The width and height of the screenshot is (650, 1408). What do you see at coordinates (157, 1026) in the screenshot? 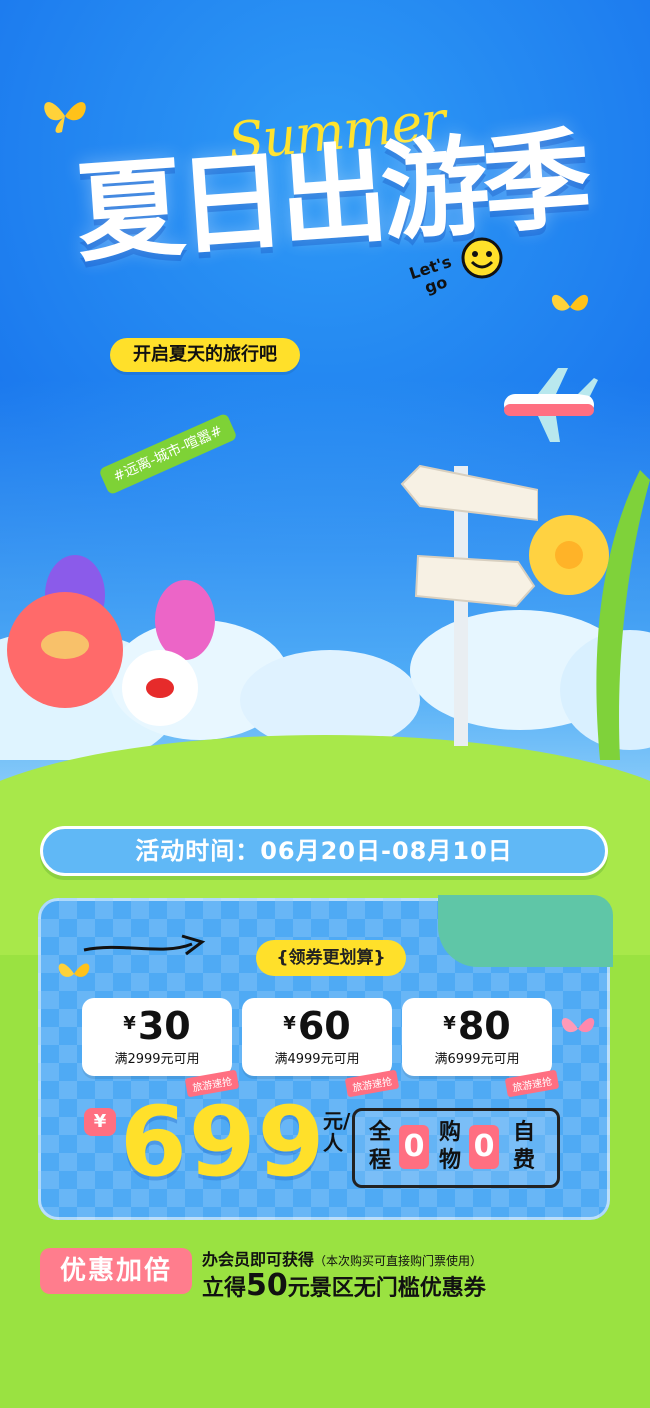
I see `coupon-amount: ¥30` at bounding box center [157, 1026].